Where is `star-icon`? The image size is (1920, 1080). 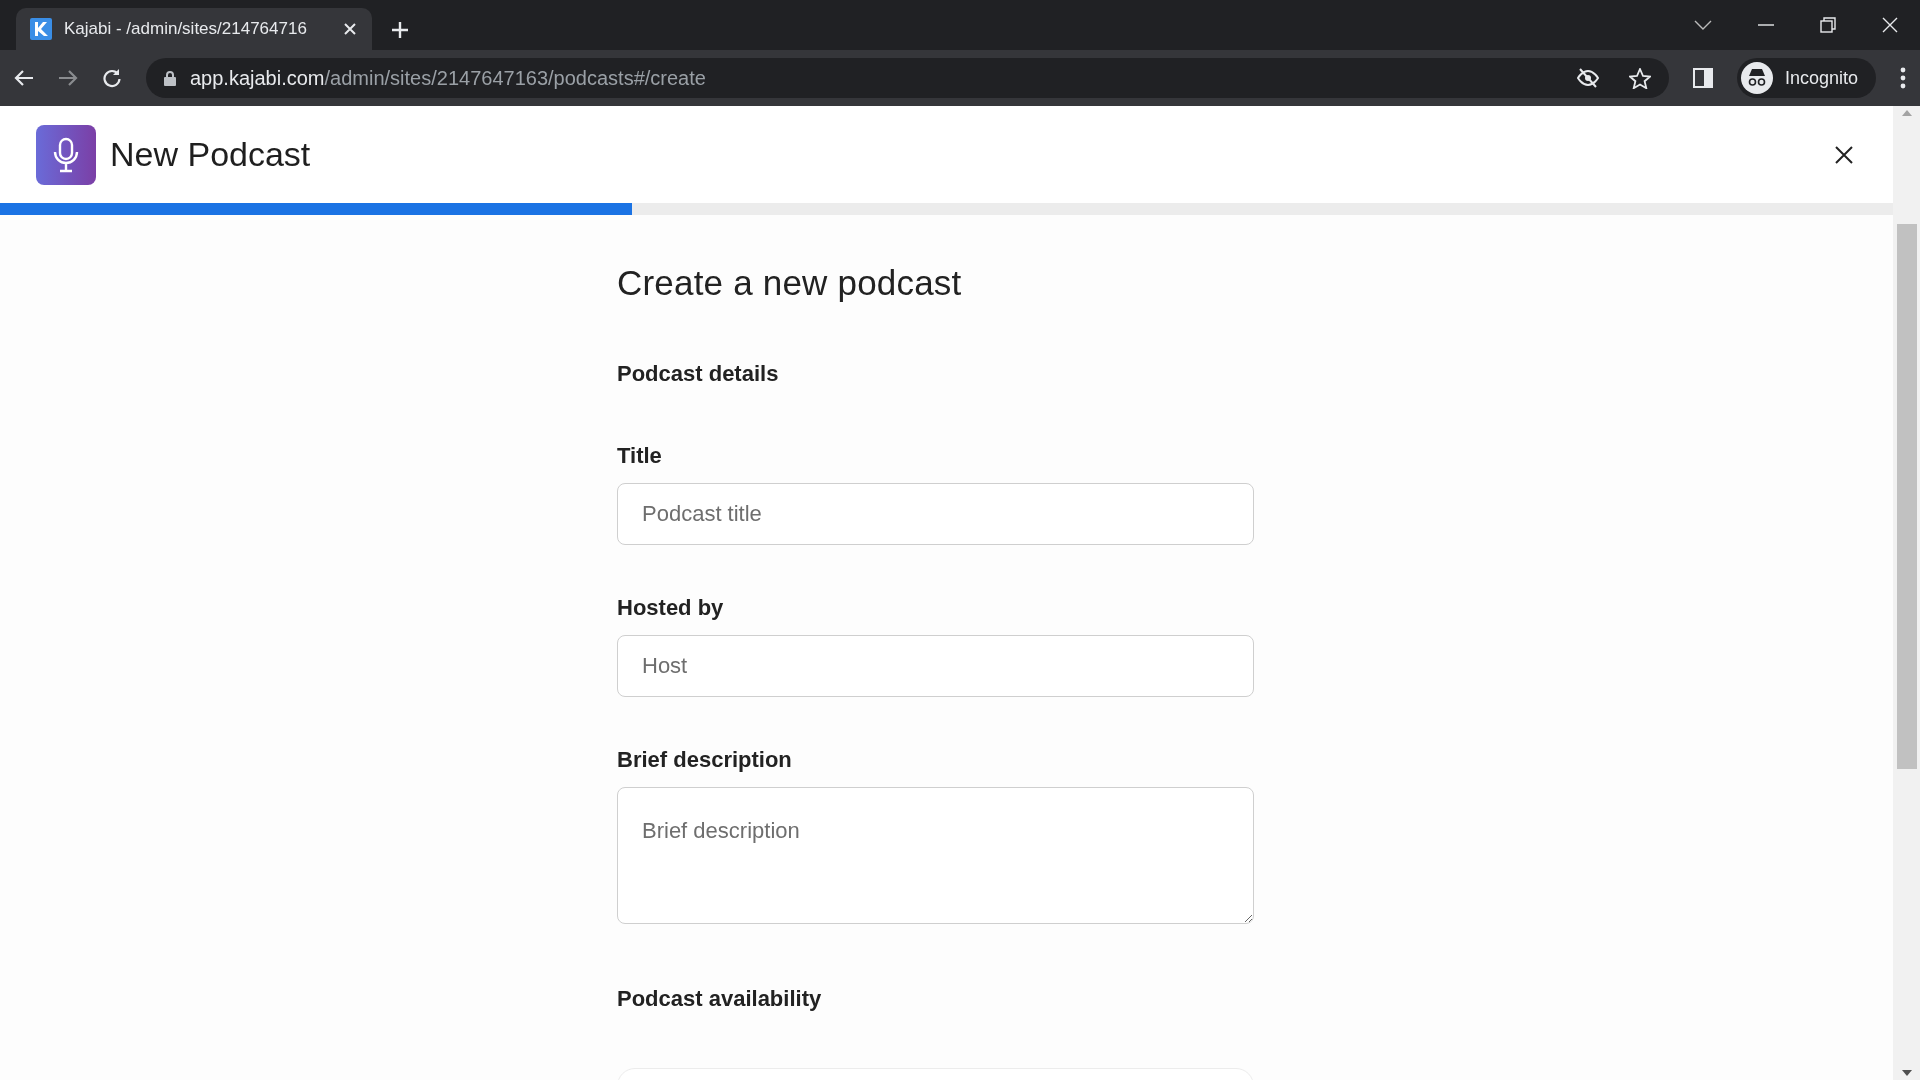 star-icon is located at coordinates (1639, 78).